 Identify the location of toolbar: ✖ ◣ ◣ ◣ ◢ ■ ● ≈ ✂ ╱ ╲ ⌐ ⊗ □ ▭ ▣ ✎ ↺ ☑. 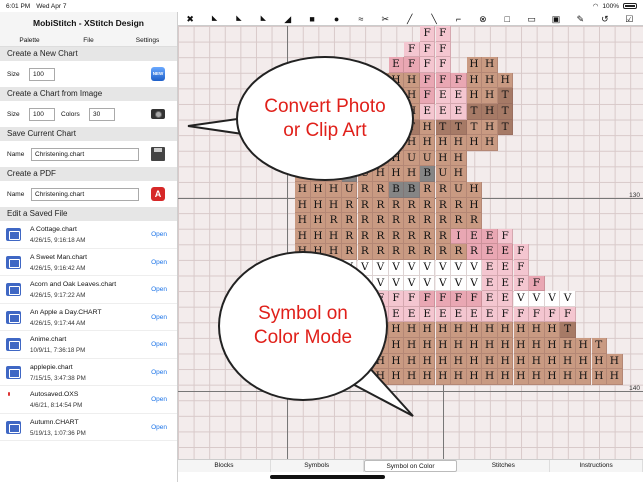
(410, 19).